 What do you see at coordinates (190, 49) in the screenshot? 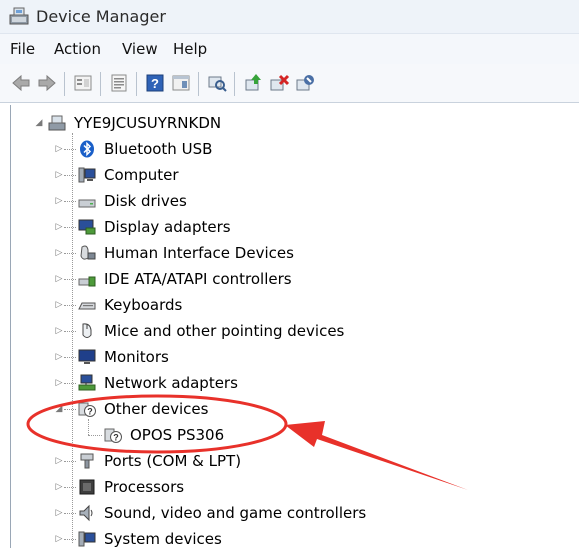
I see `menu-help: Help` at bounding box center [190, 49].